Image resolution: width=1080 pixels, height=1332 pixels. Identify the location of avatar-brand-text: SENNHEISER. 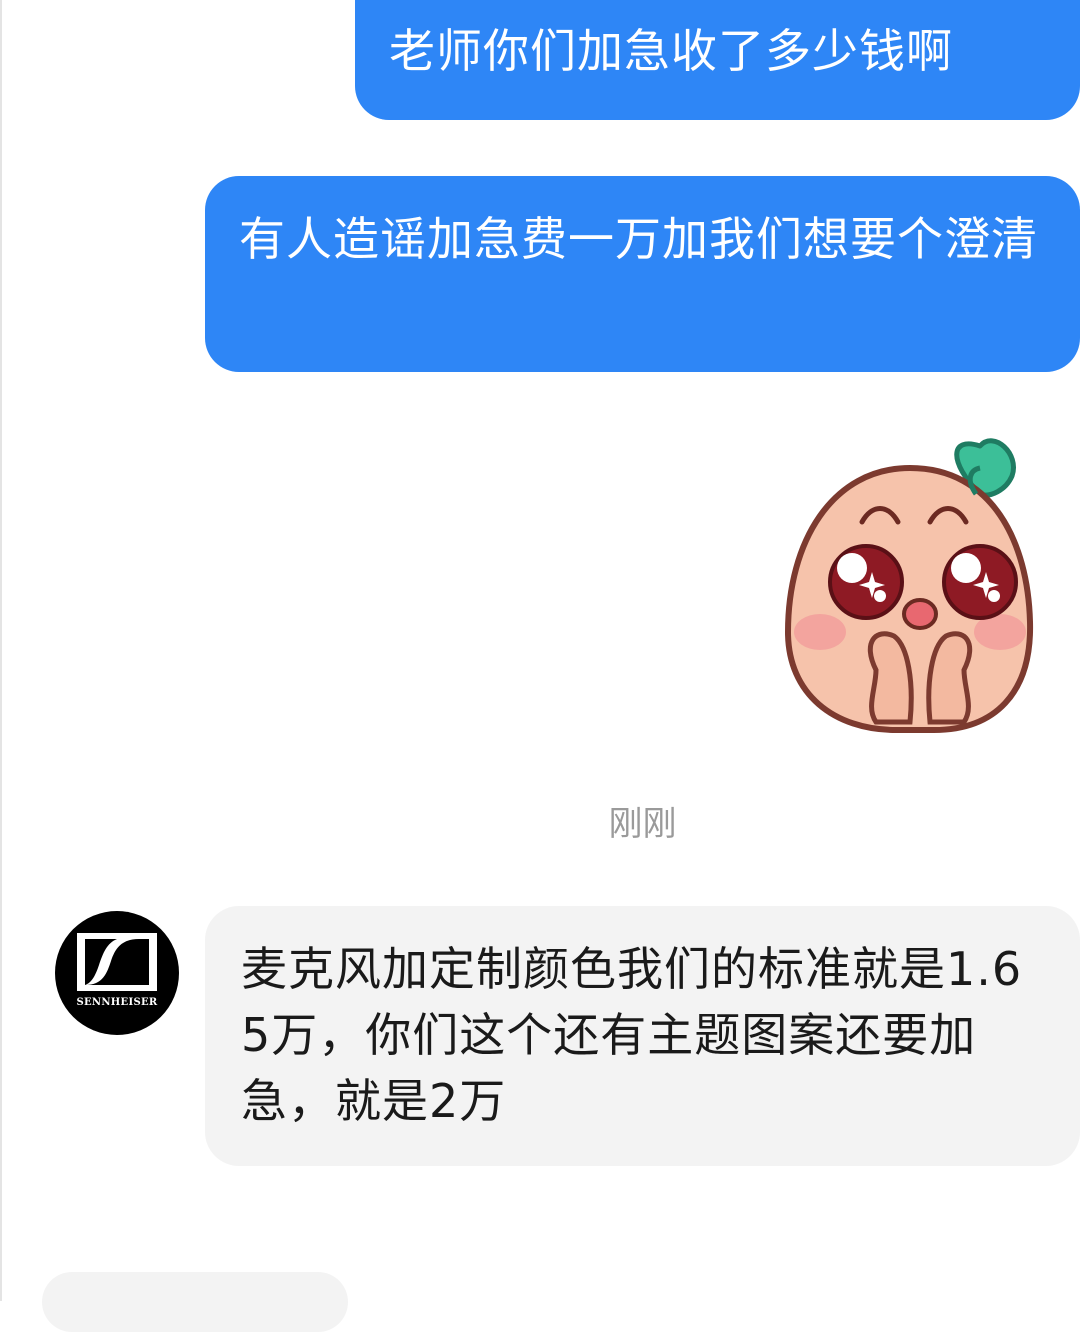
(117, 1002).